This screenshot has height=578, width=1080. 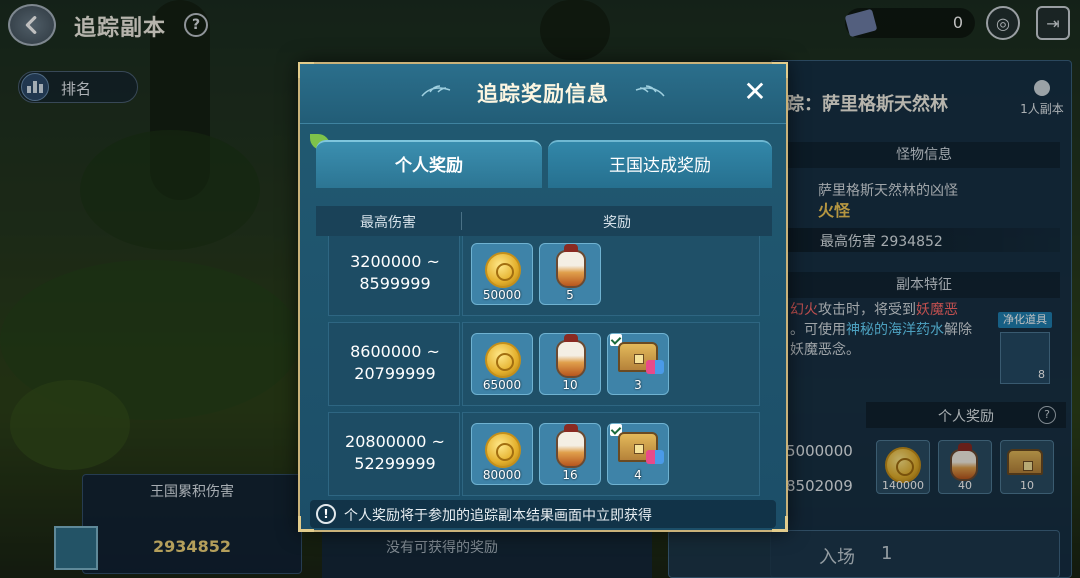 I want to click on item-count: 10, so click(x=570, y=385).